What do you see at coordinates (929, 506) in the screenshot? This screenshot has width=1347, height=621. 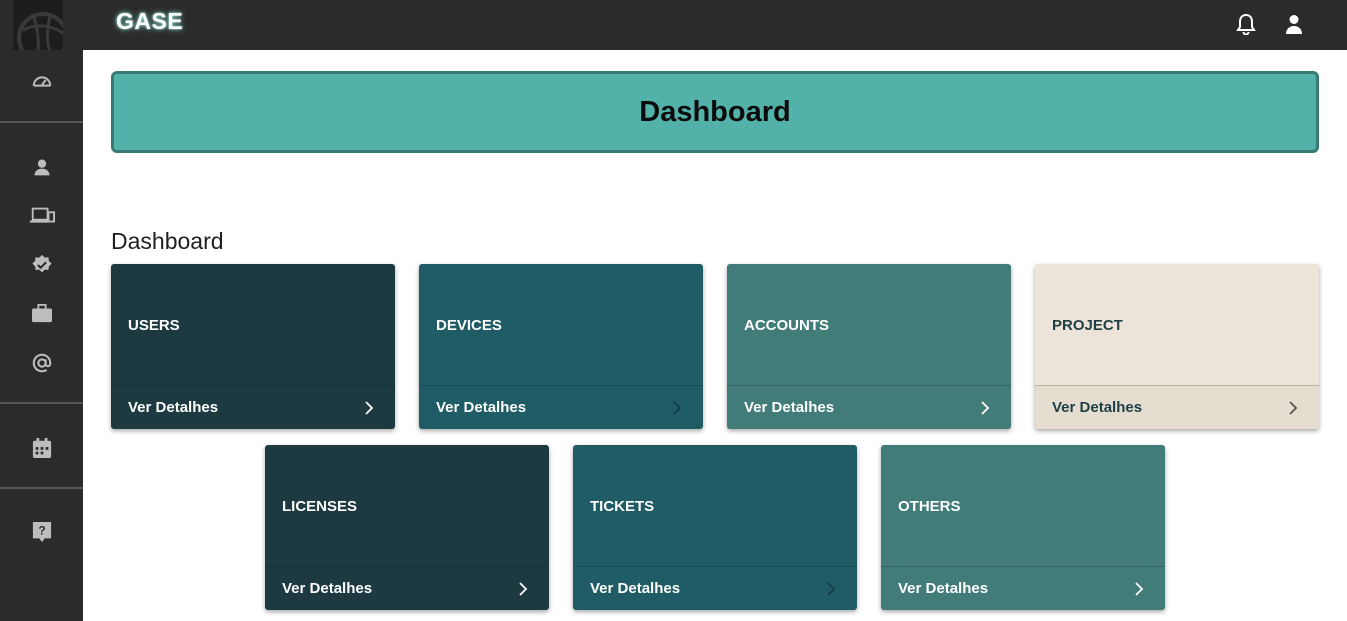 I see `card-title: OTHERS` at bounding box center [929, 506].